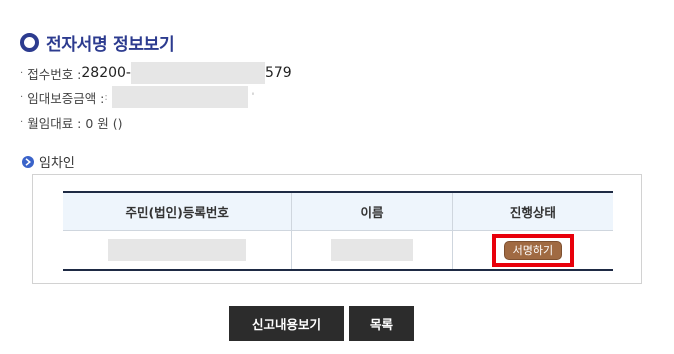  I want to click on deposit-amount-row: · 임대보증금액 : : ', so click(137, 97).